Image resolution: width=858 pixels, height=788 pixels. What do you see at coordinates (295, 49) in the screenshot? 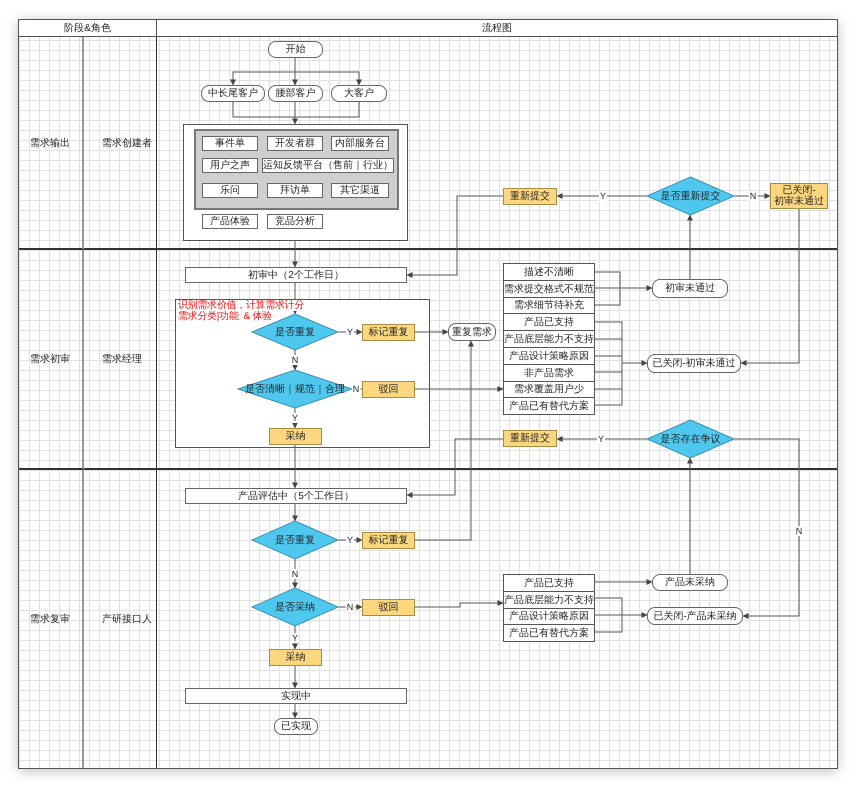
I see `rounded-node: 开始` at bounding box center [295, 49].